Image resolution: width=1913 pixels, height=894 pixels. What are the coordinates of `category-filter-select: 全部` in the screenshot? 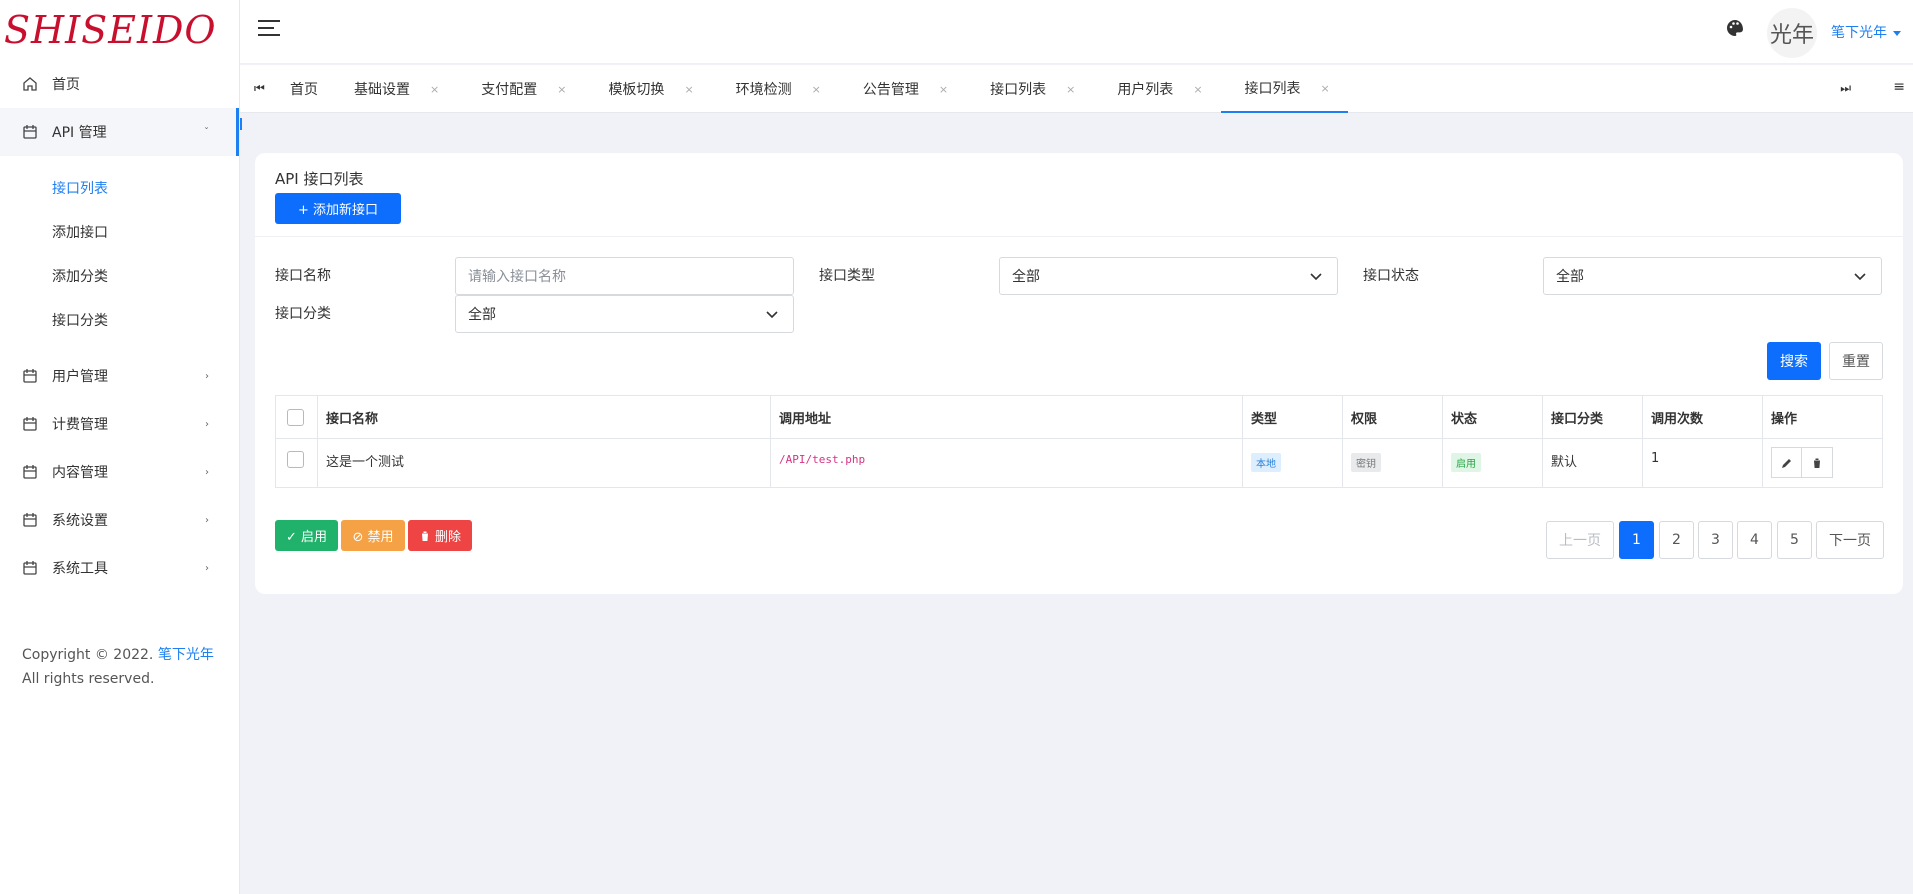 It's located at (624, 314).